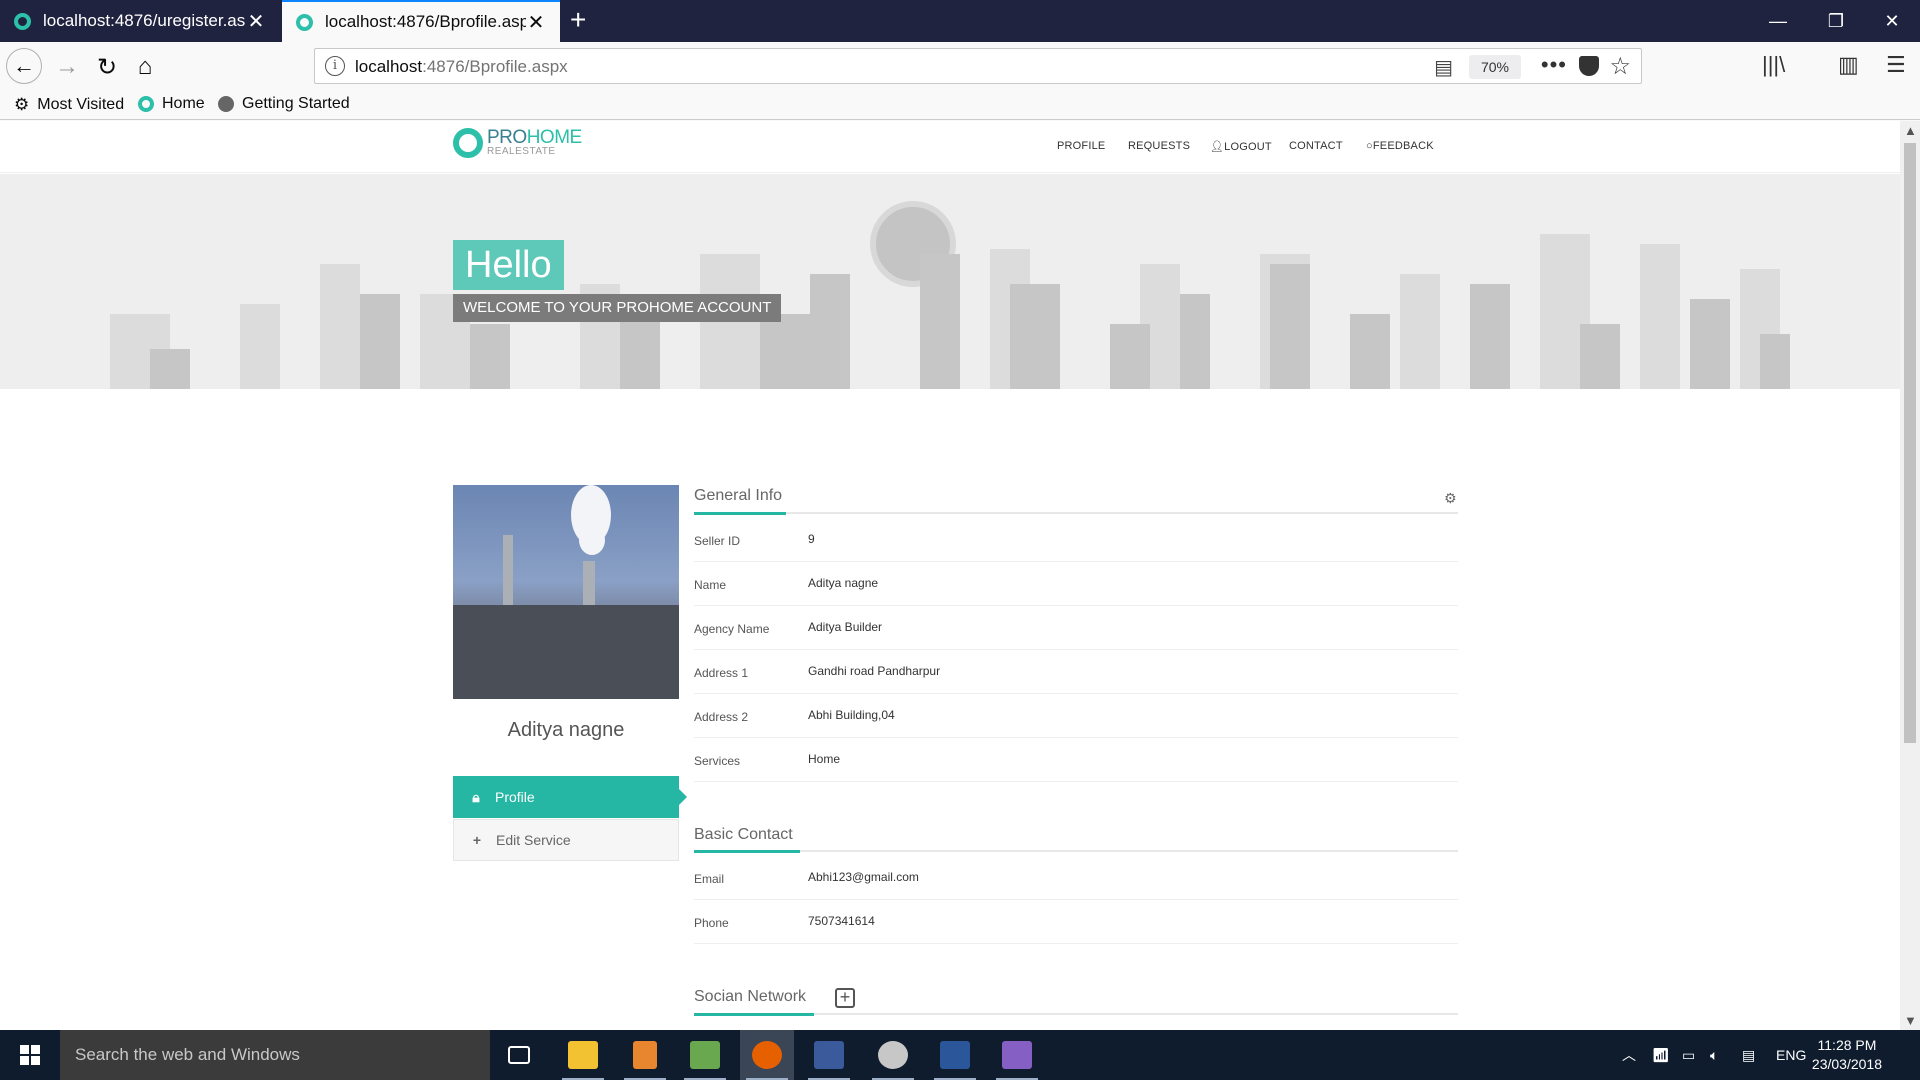  Describe the element at coordinates (468, 143) in the screenshot. I see `logo-mark-icon` at that location.